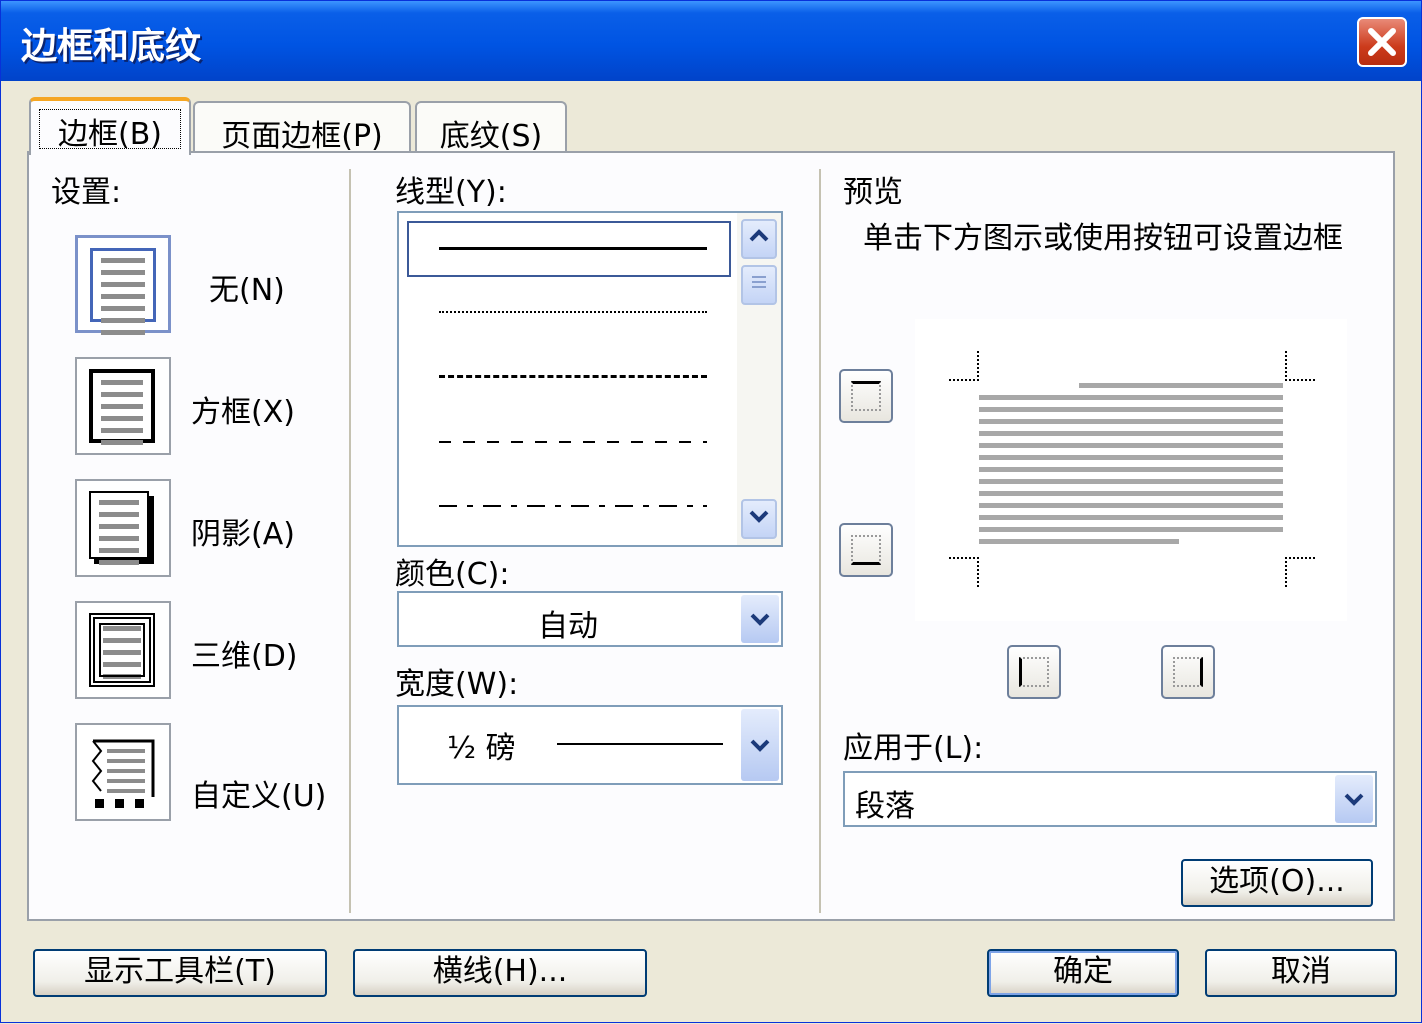 The width and height of the screenshot is (1422, 1024). I want to click on setting-none-button, so click(123, 285).